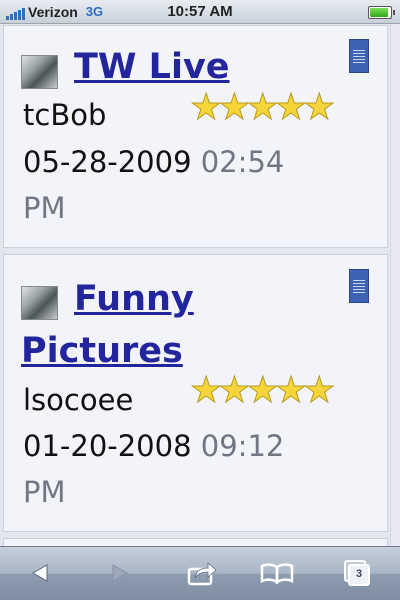  I want to click on bookmarks-button, so click(277, 573).